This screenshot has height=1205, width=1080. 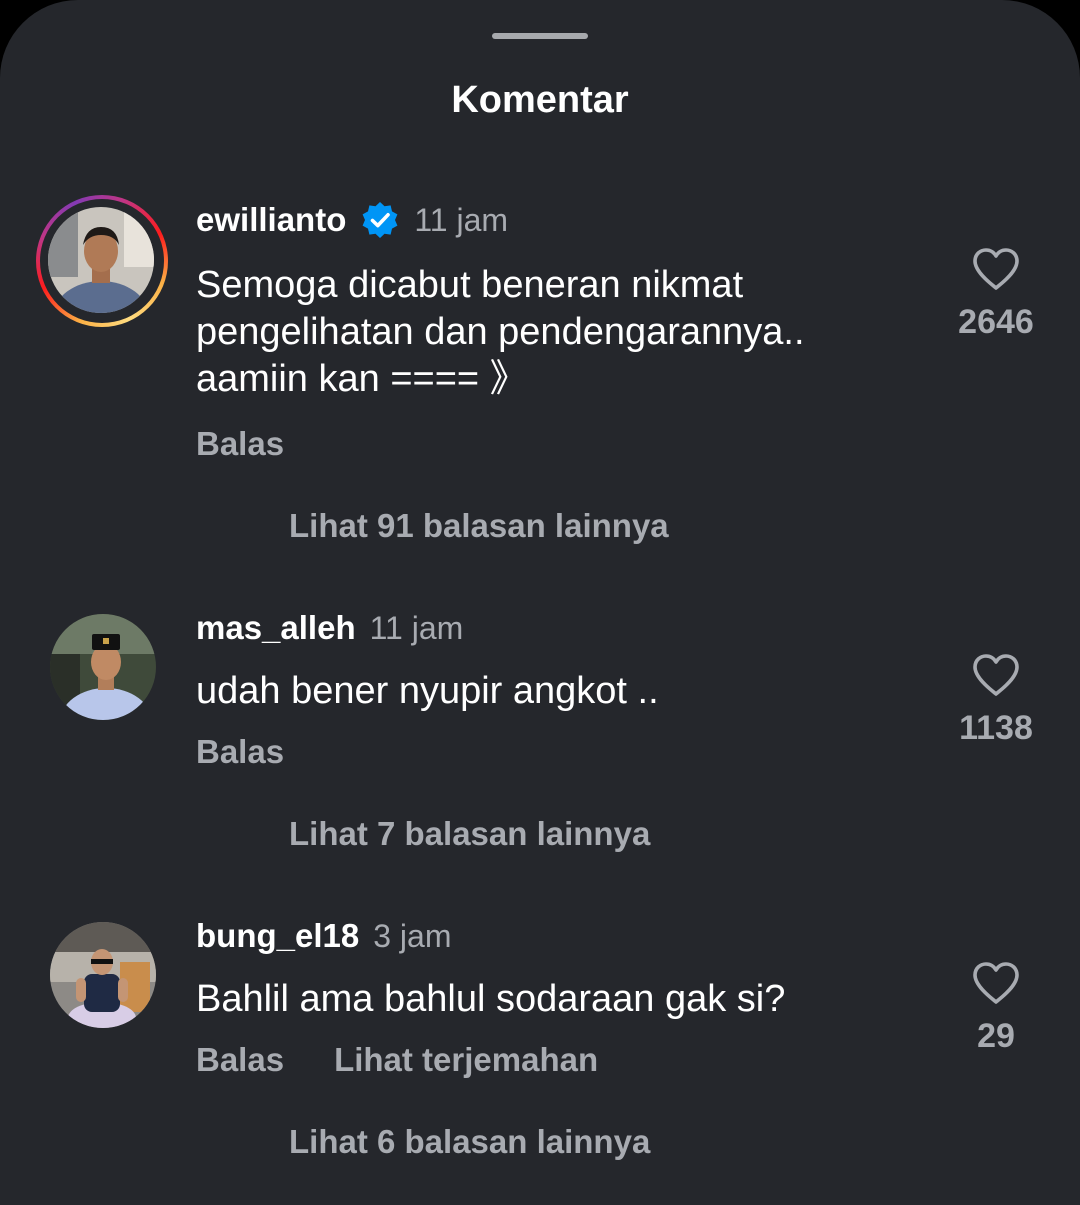 What do you see at coordinates (540, 100) in the screenshot?
I see `sheet-title: Komentar` at bounding box center [540, 100].